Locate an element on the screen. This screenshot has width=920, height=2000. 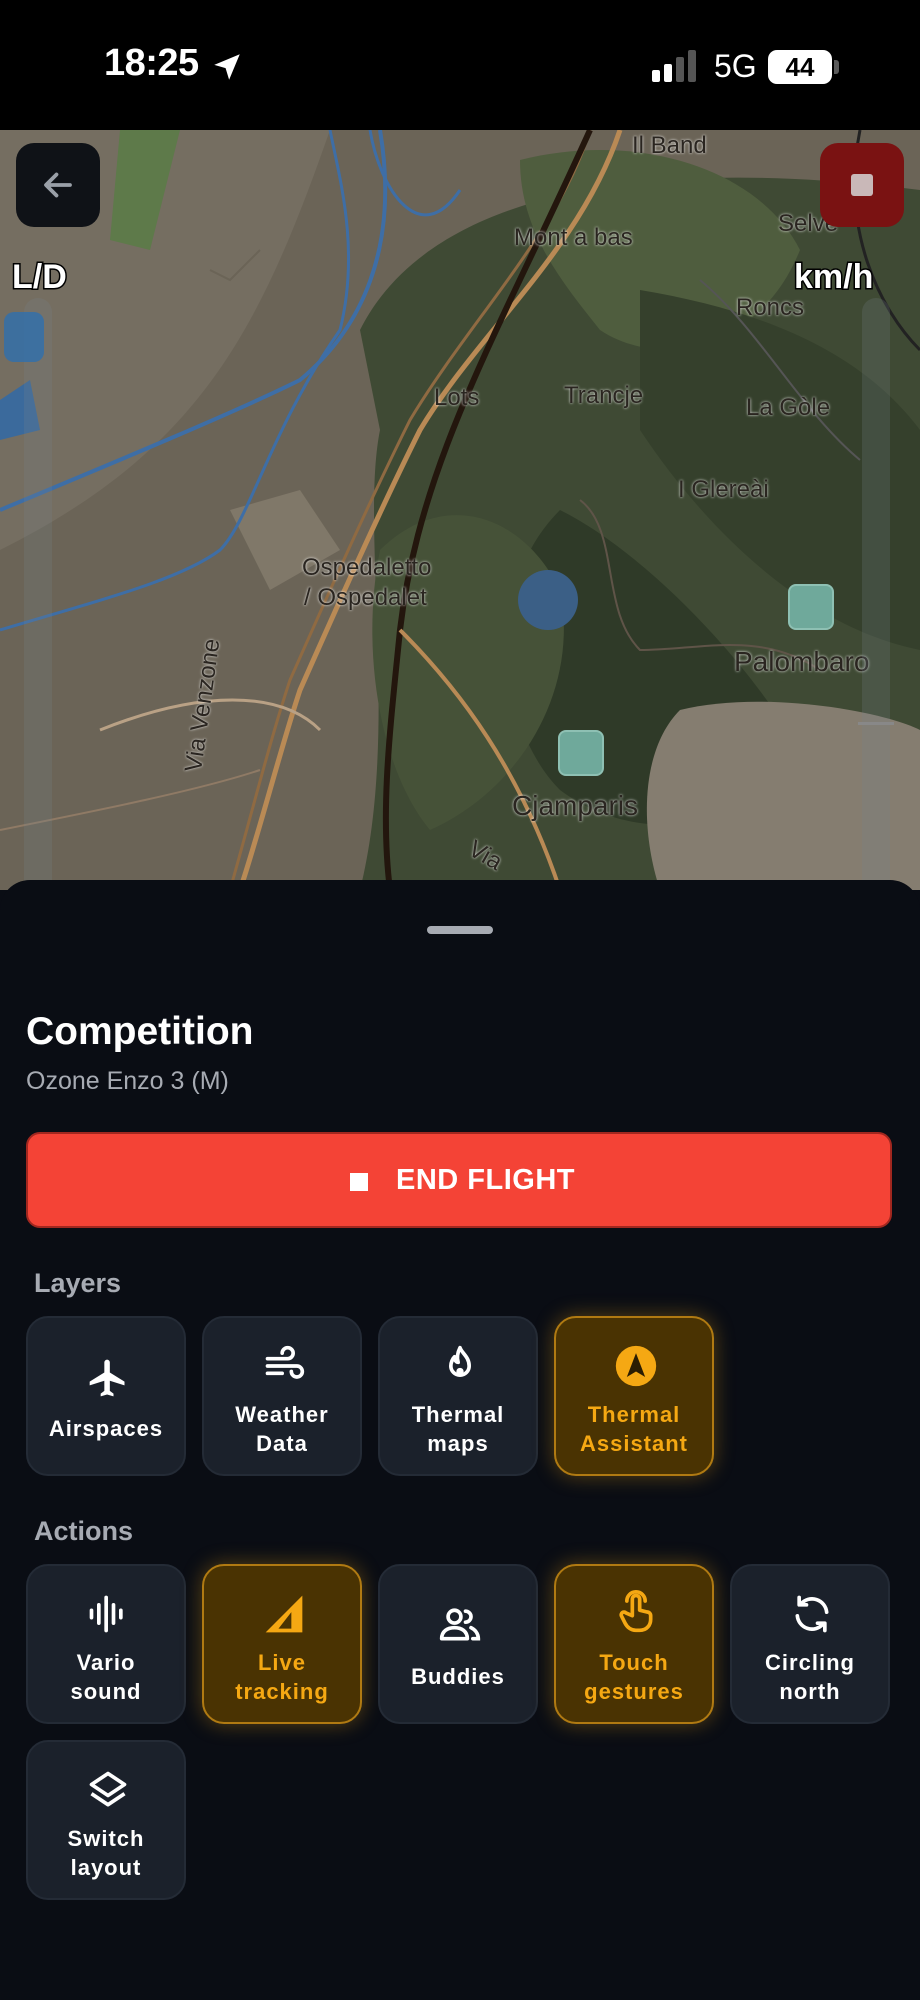
tile-label-line1: Switch is located at coordinates (106, 1838).